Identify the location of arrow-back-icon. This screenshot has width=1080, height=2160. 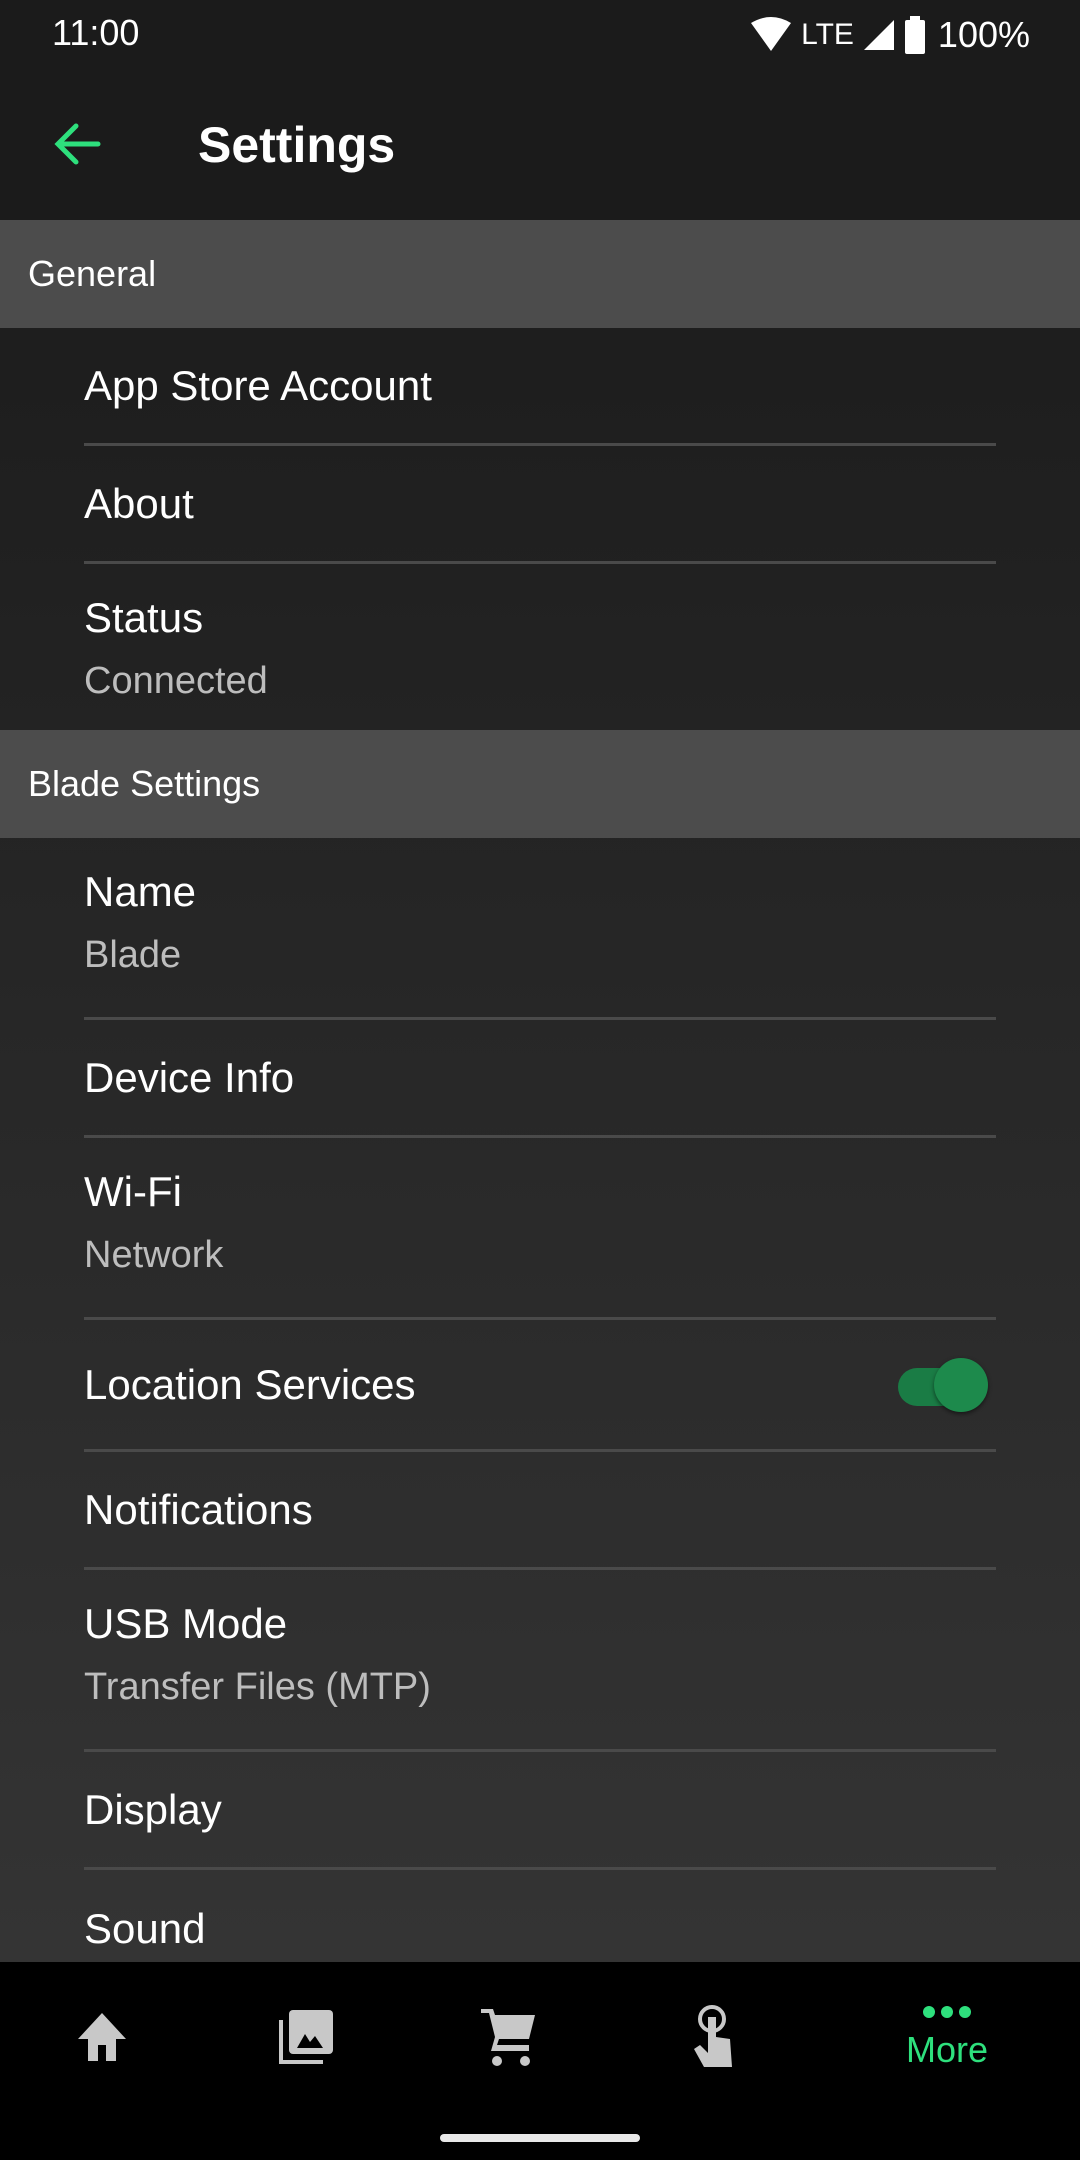
(77, 144).